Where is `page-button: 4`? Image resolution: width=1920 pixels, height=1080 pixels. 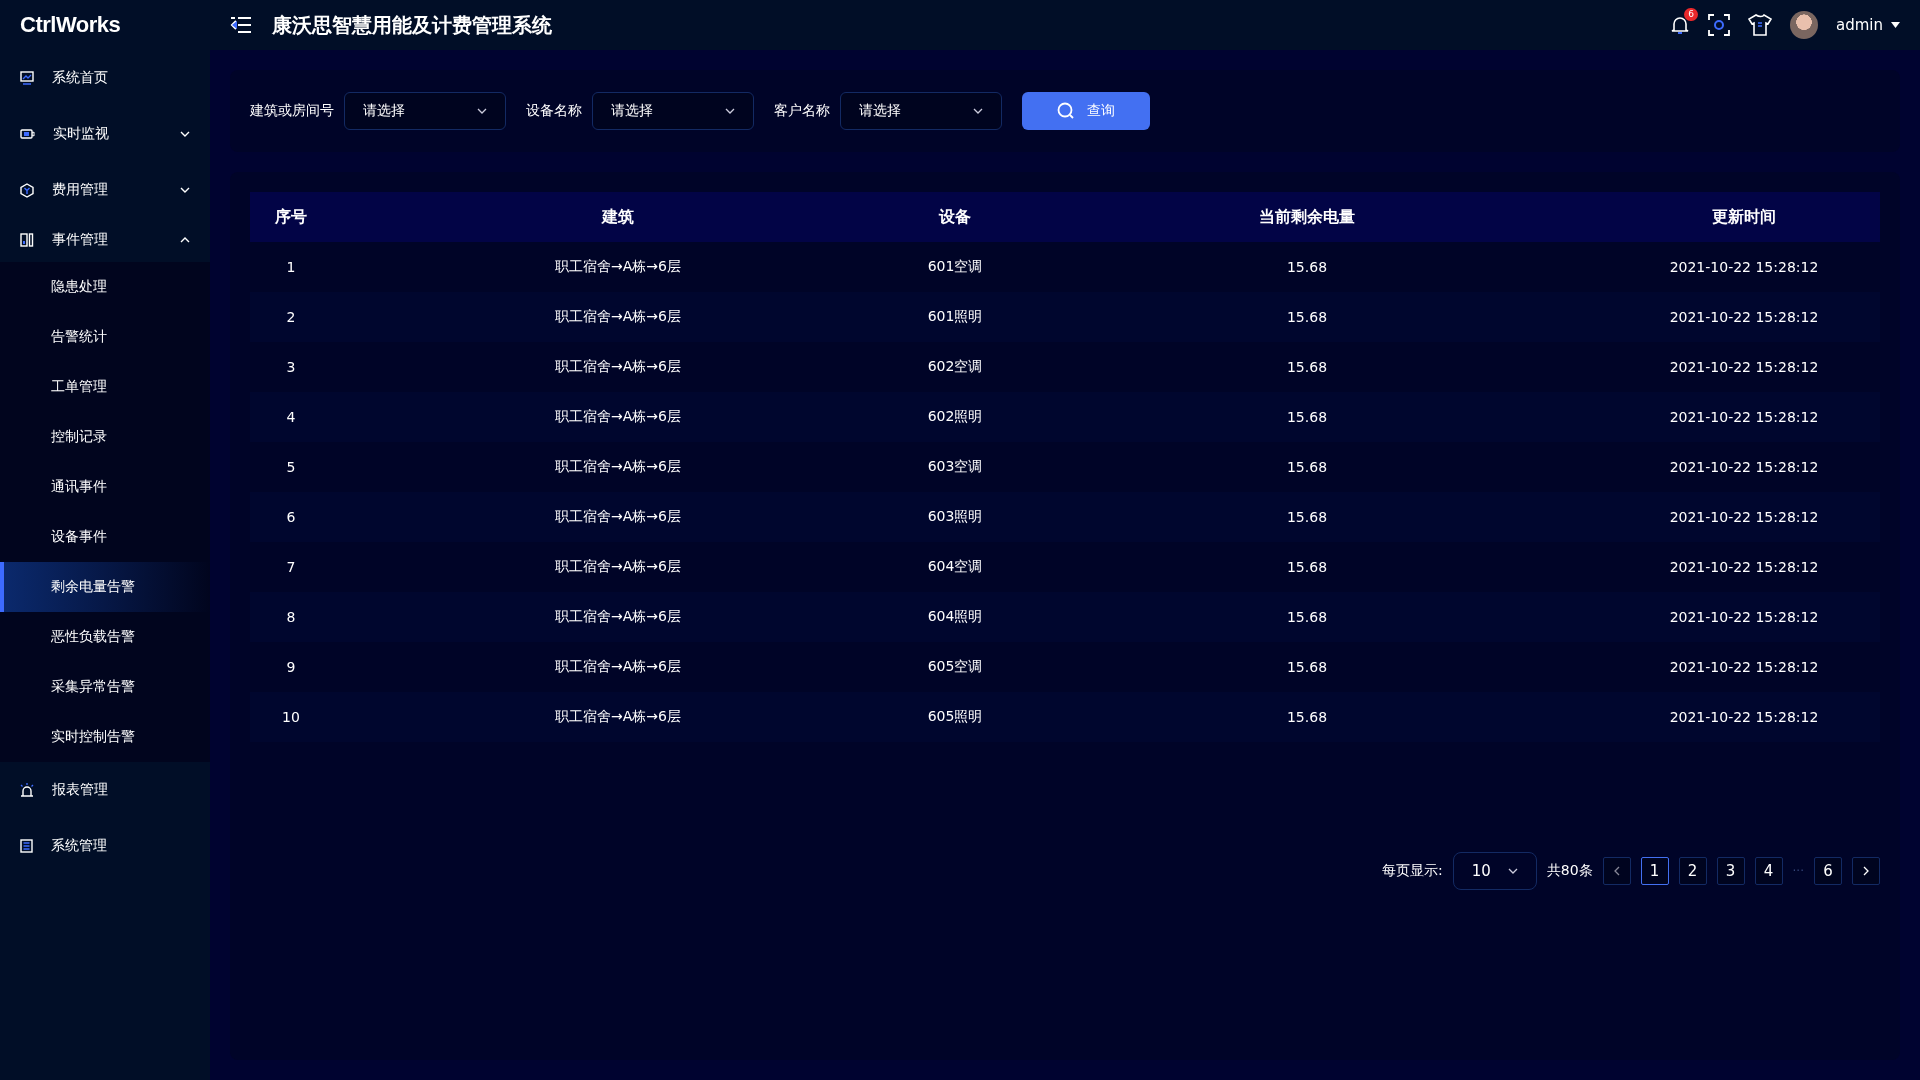
page-button: 4 is located at coordinates (1768, 871).